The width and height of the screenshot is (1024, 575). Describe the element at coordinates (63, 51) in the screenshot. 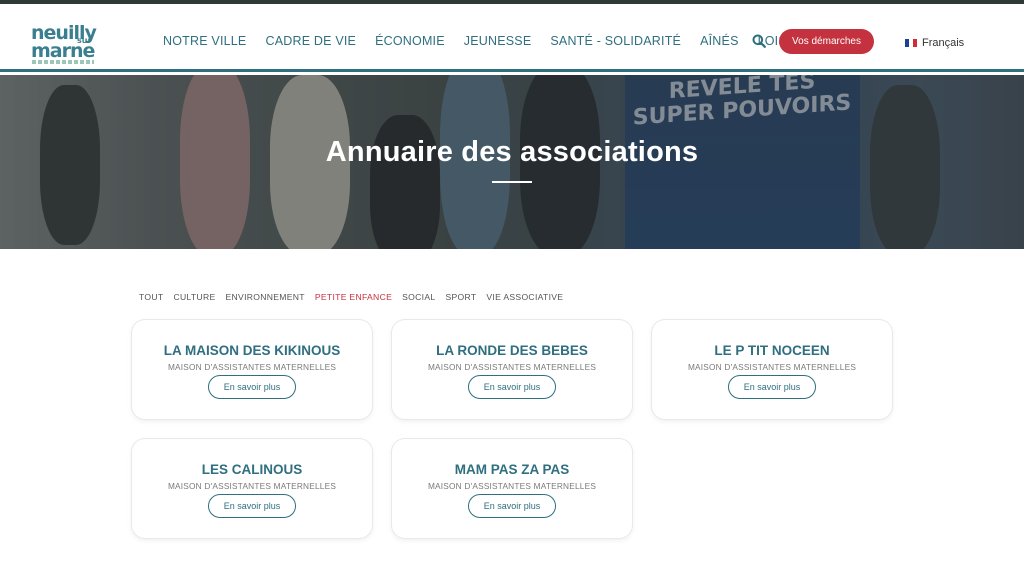

I see `logo-line-3: marne` at that location.